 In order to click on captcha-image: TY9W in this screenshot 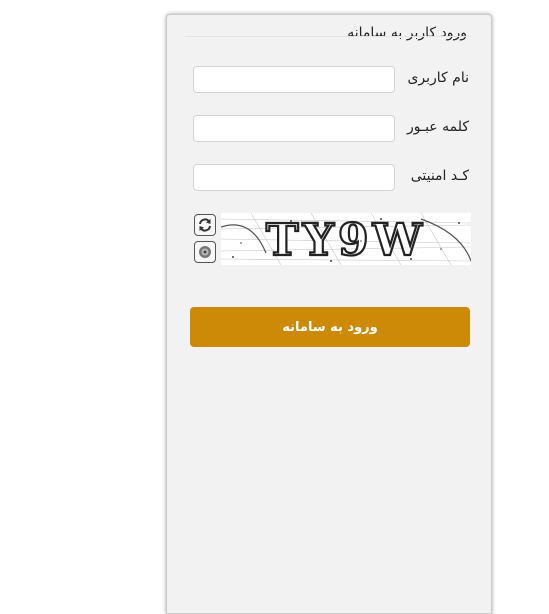, I will do `click(346, 239)`.